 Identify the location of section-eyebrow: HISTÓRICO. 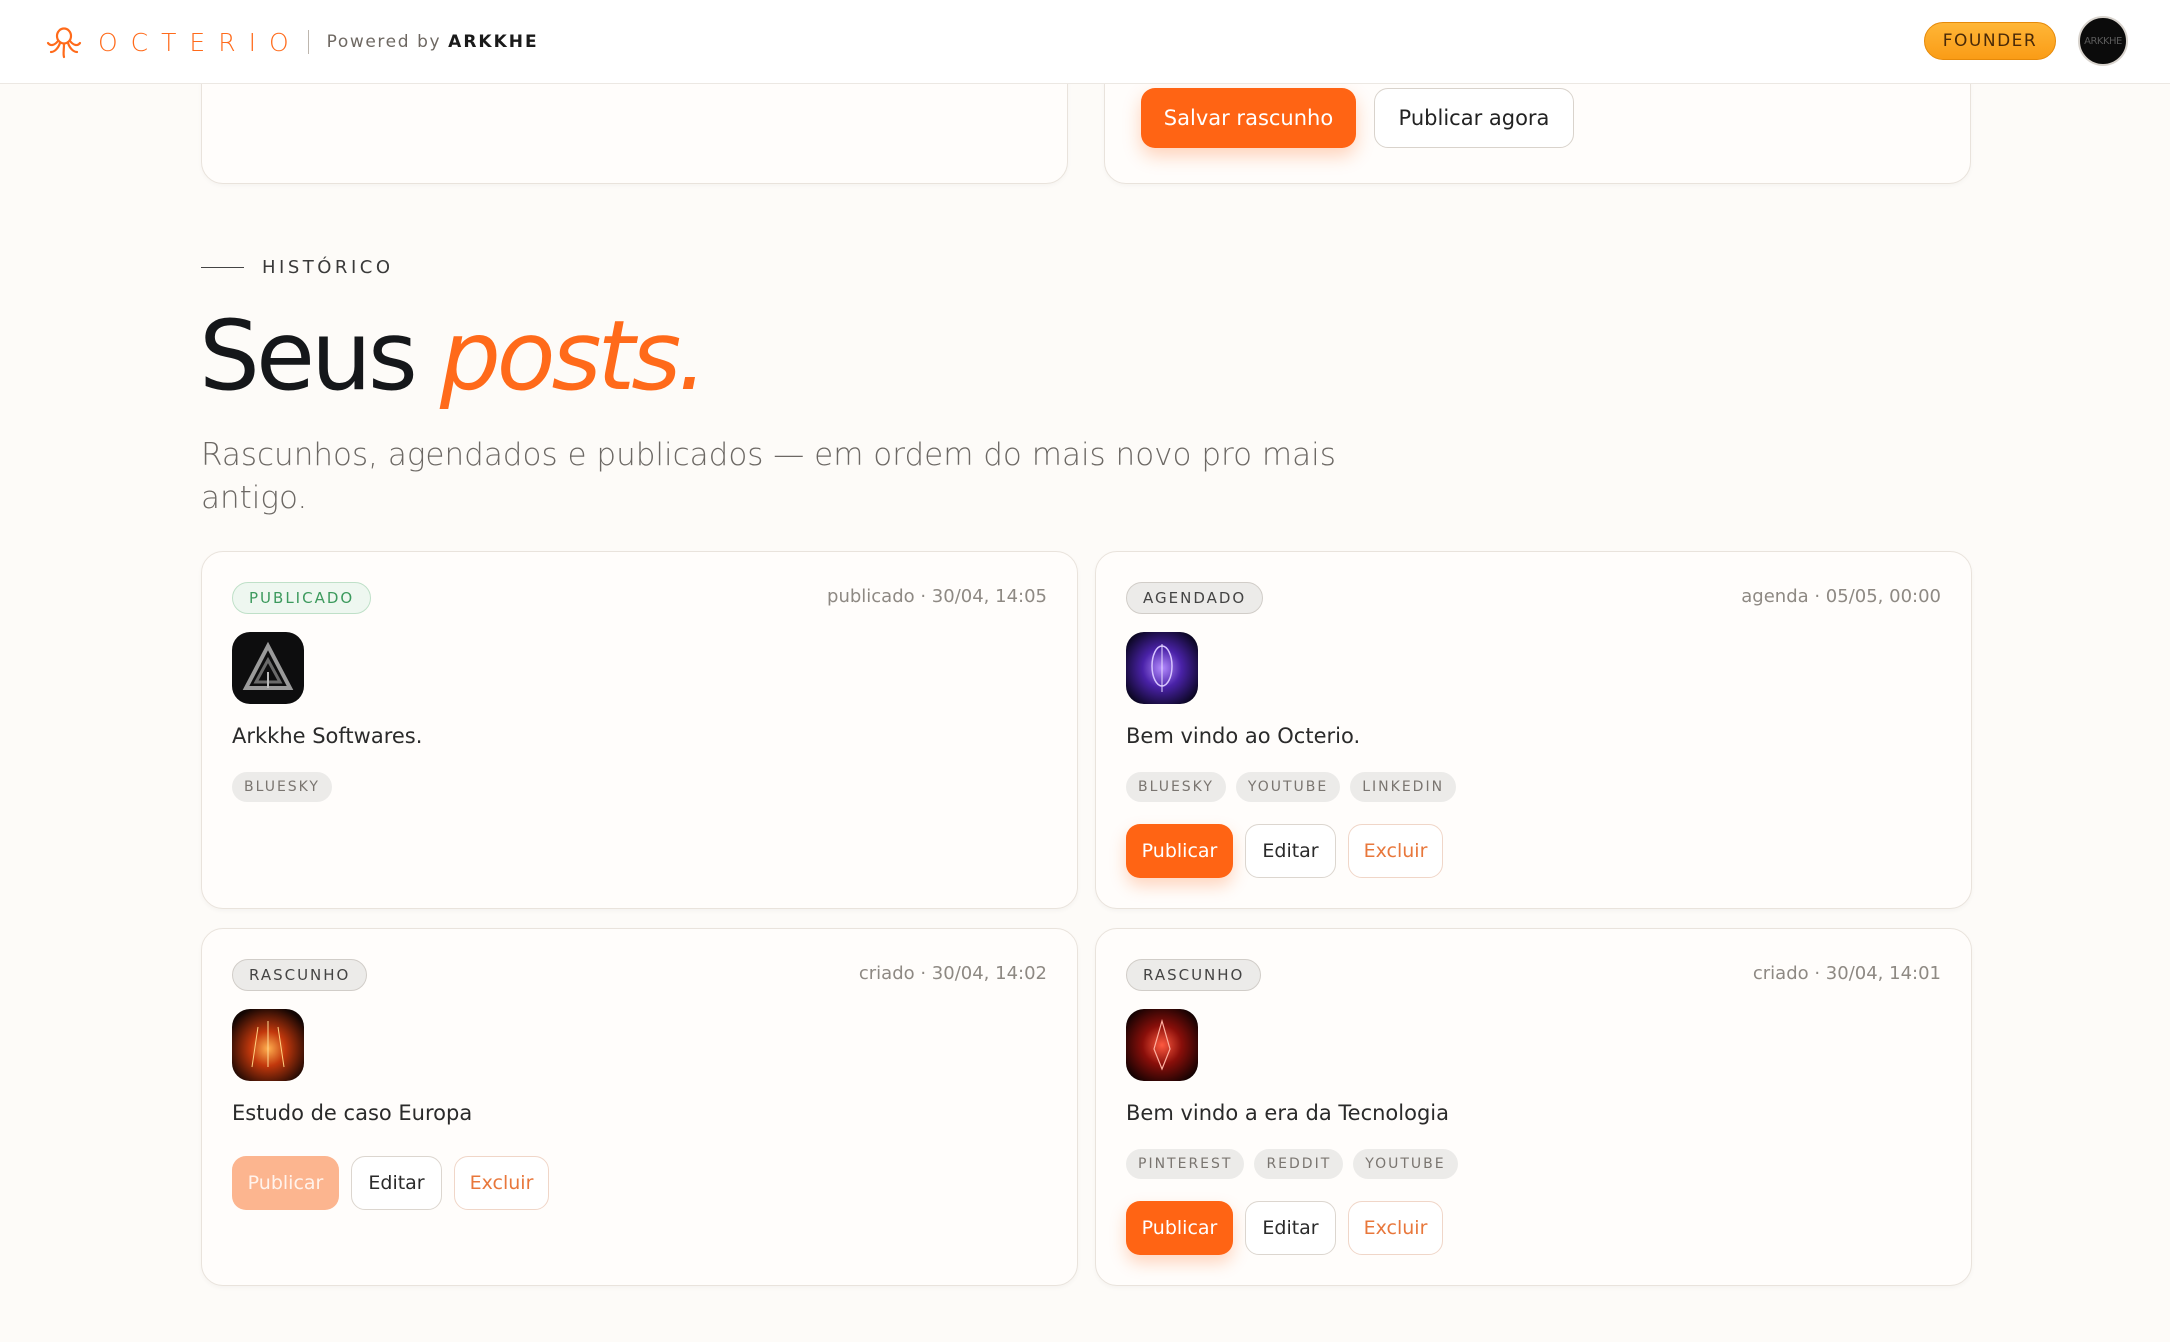
(297, 267).